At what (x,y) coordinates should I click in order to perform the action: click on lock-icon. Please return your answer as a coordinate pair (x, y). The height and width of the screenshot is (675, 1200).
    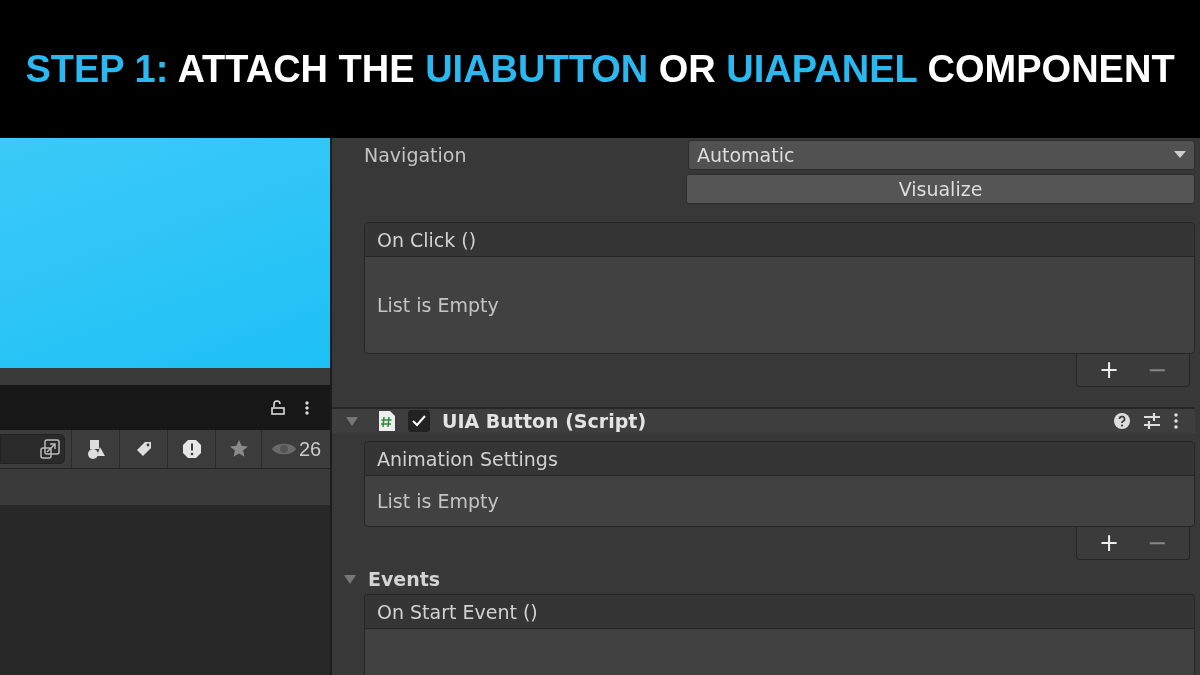
    Looking at the image, I should click on (278, 407).